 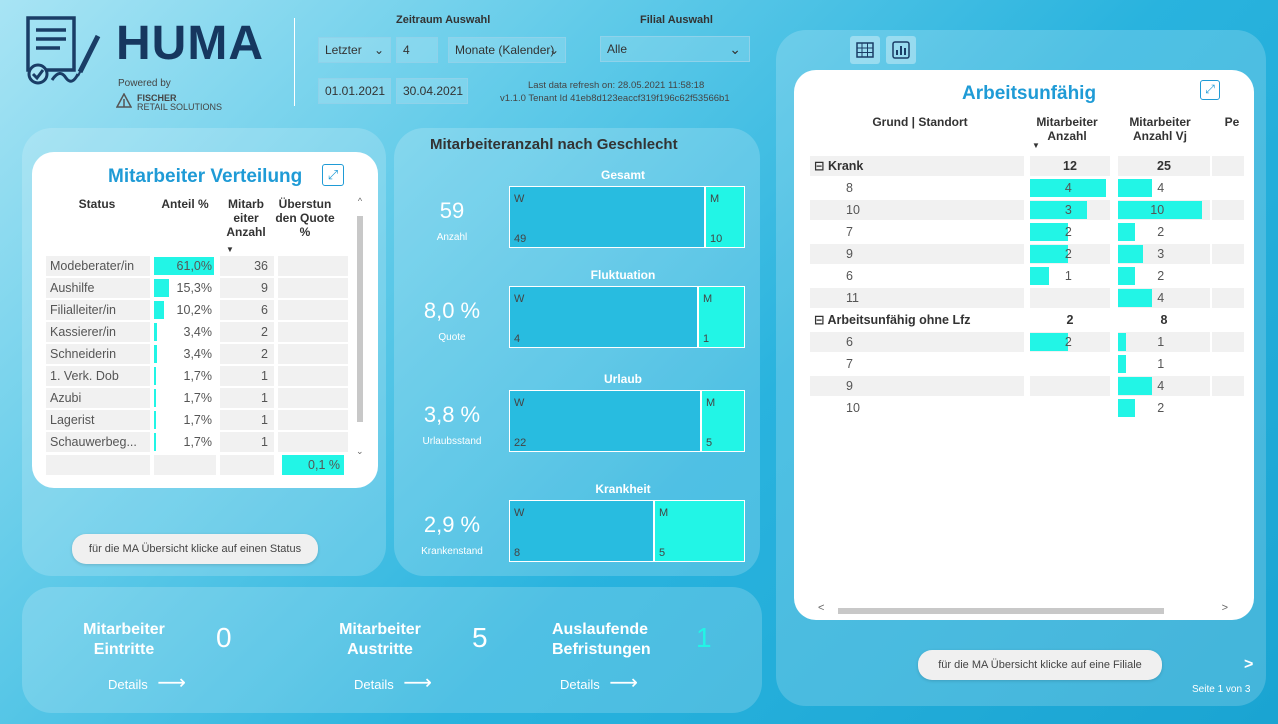 I want to click on vj-cell: 8, so click(x=1164, y=320).